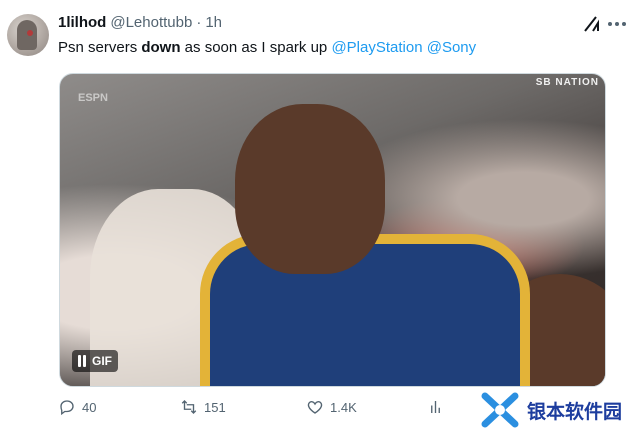 The width and height of the screenshot is (640, 435). Describe the element at coordinates (343, 407) in the screenshot. I see `like-count: 1.4K` at that location.